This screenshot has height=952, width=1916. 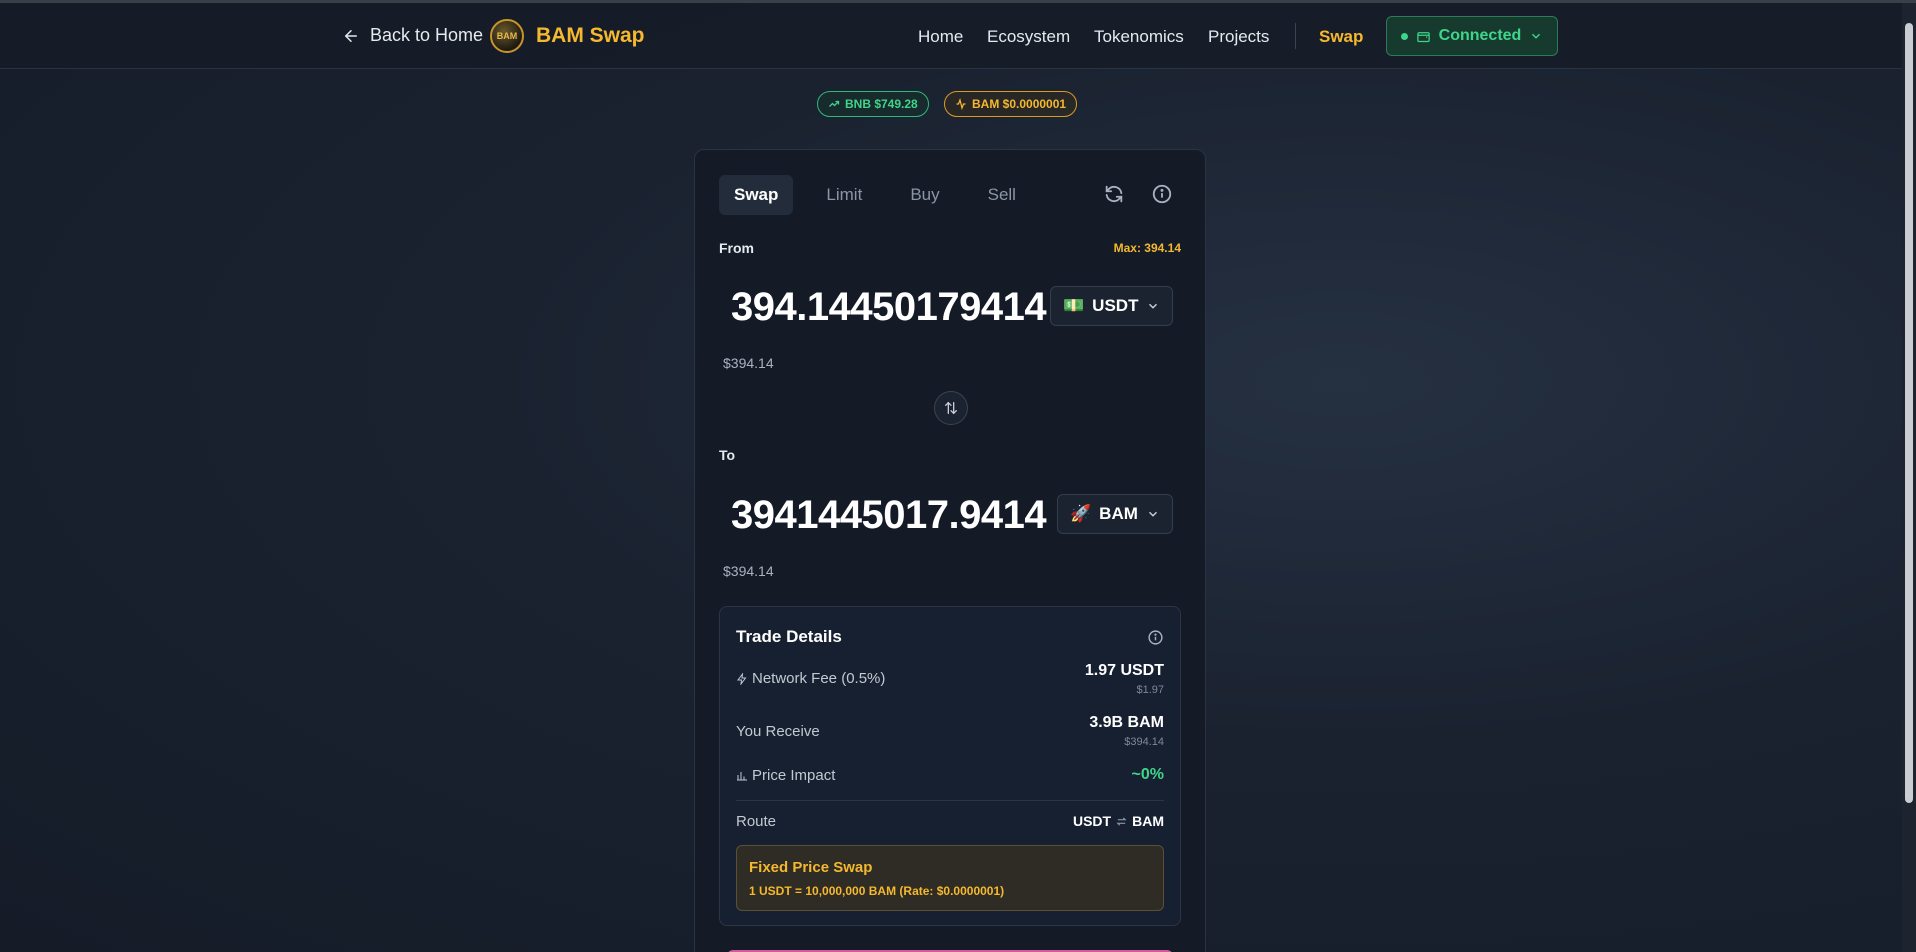 I want to click on swap-tabs: Swap Limit Buy Sell, so click(x=884, y=195).